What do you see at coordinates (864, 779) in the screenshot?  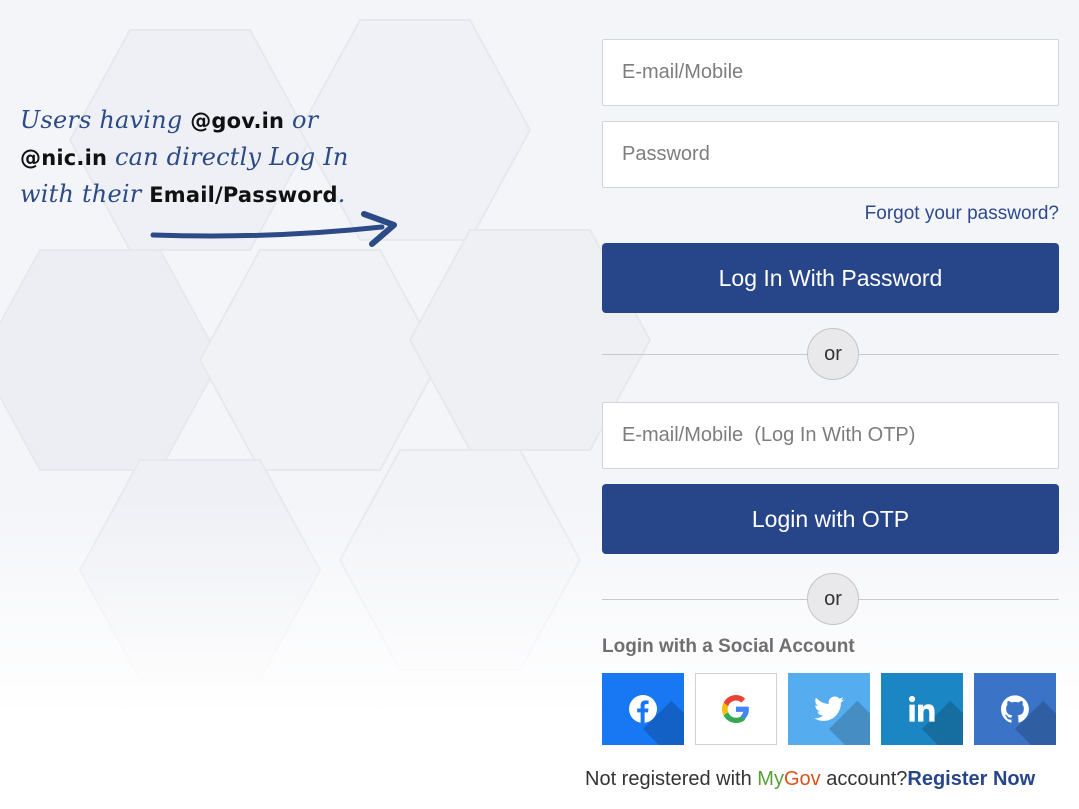 I see `register-prompt-text: account?` at bounding box center [864, 779].